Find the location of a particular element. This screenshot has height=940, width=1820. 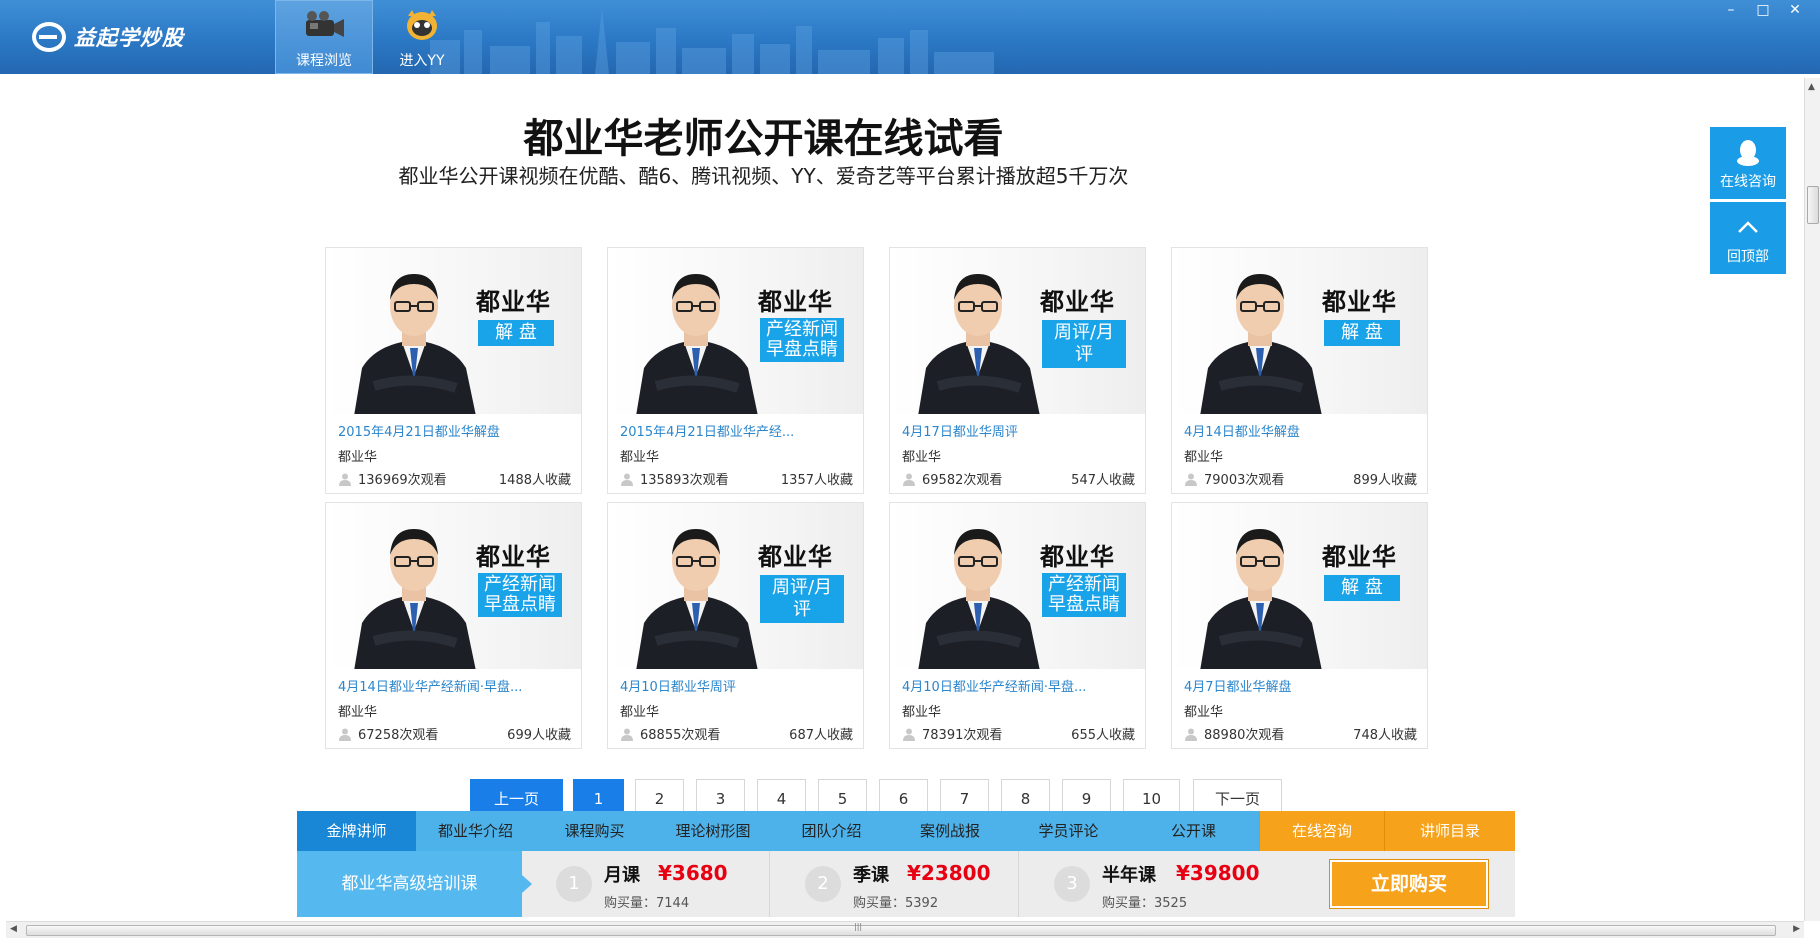

course-view-count: 68855次观看 is located at coordinates (670, 733).